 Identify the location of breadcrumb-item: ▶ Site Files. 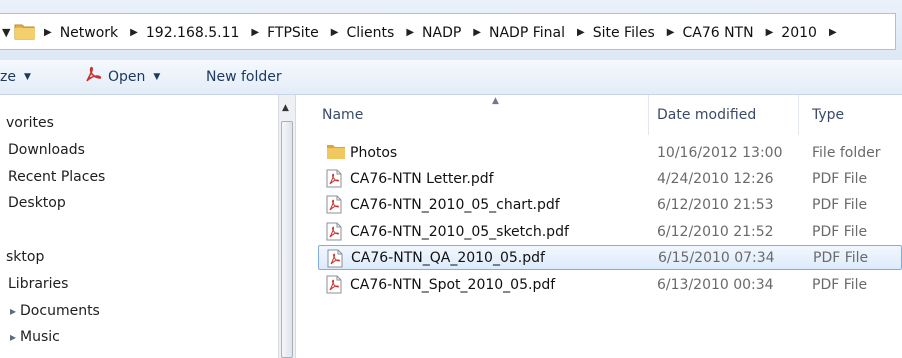
(610, 33).